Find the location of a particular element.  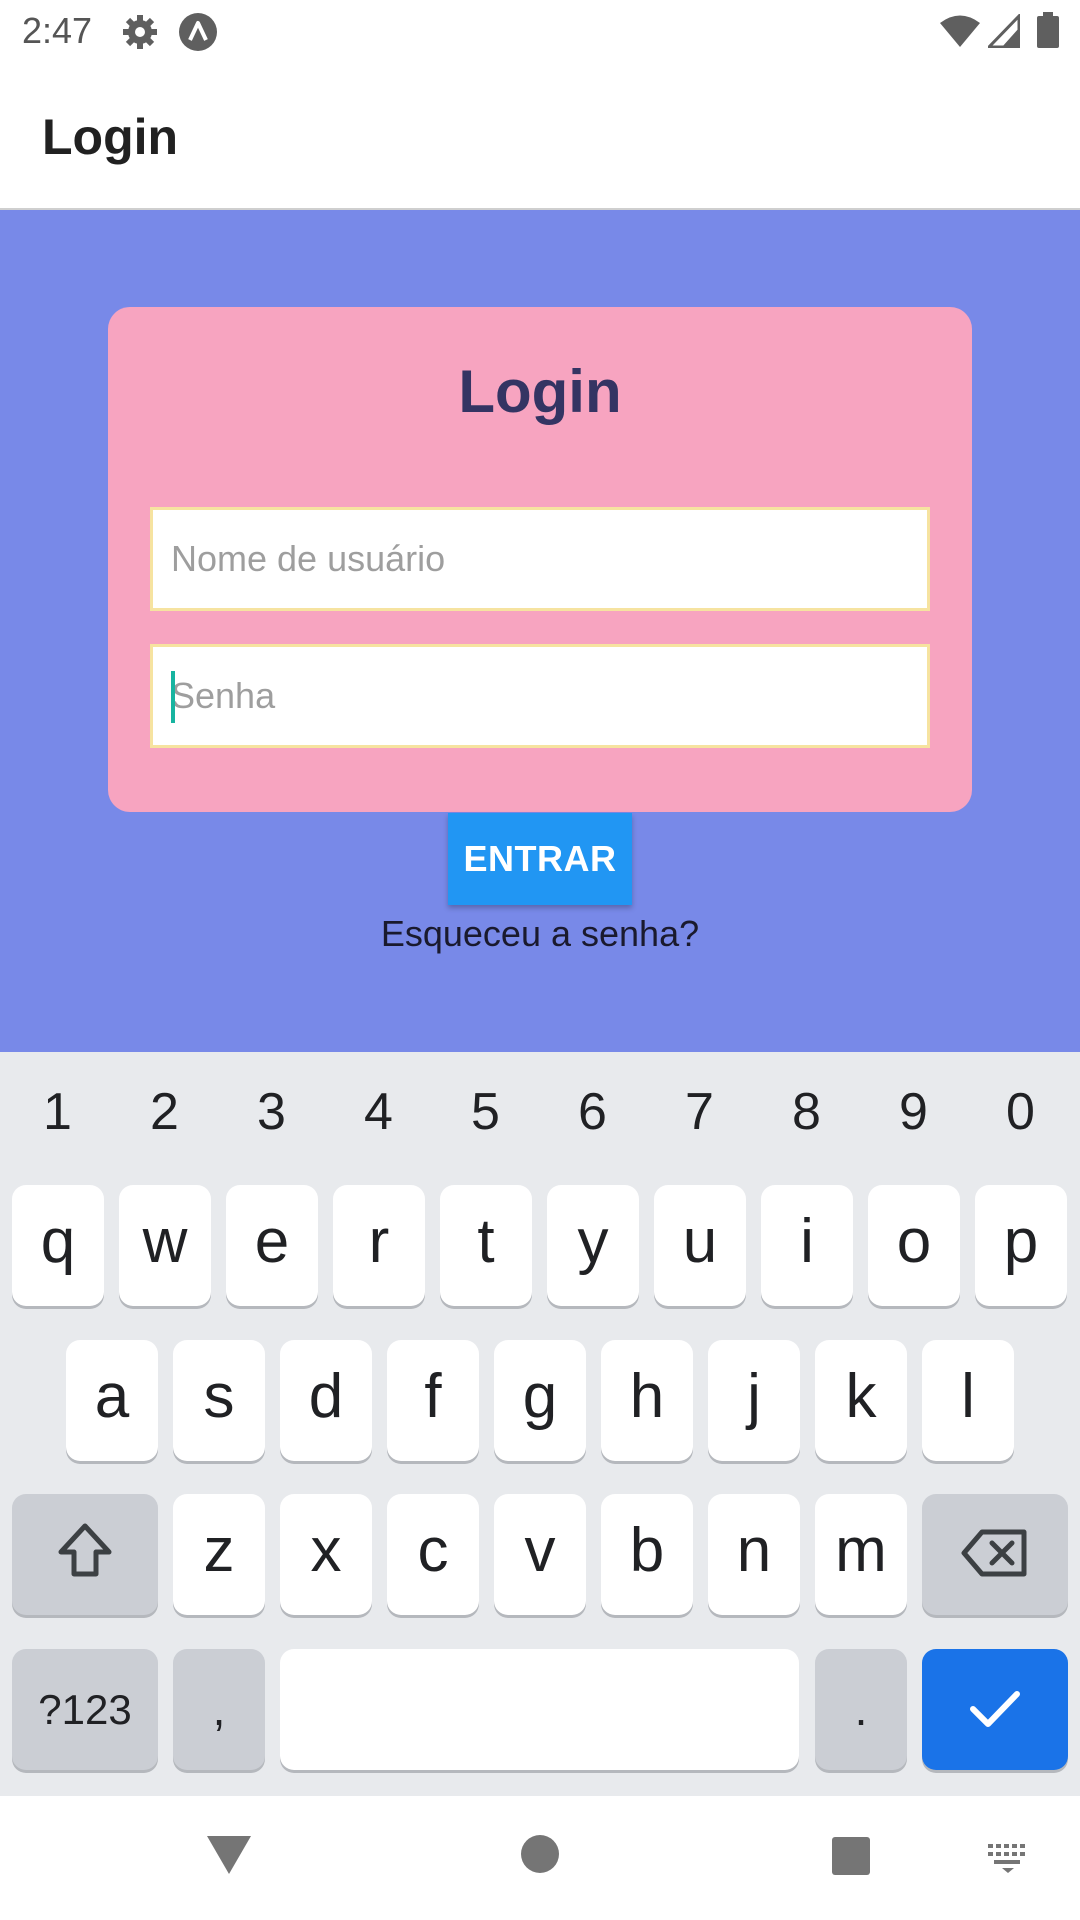

username-field is located at coordinates (540, 559).